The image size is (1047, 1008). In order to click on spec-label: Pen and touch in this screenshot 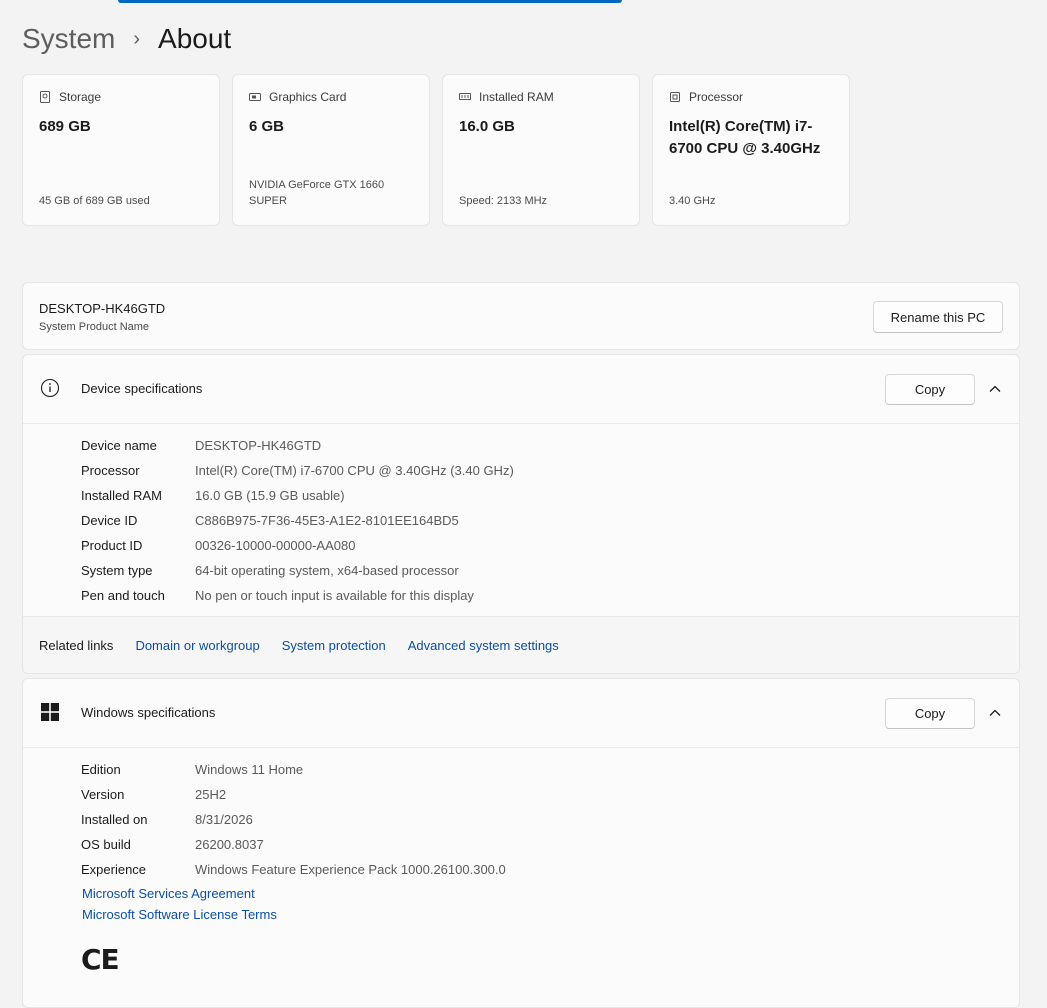, I will do `click(123, 595)`.